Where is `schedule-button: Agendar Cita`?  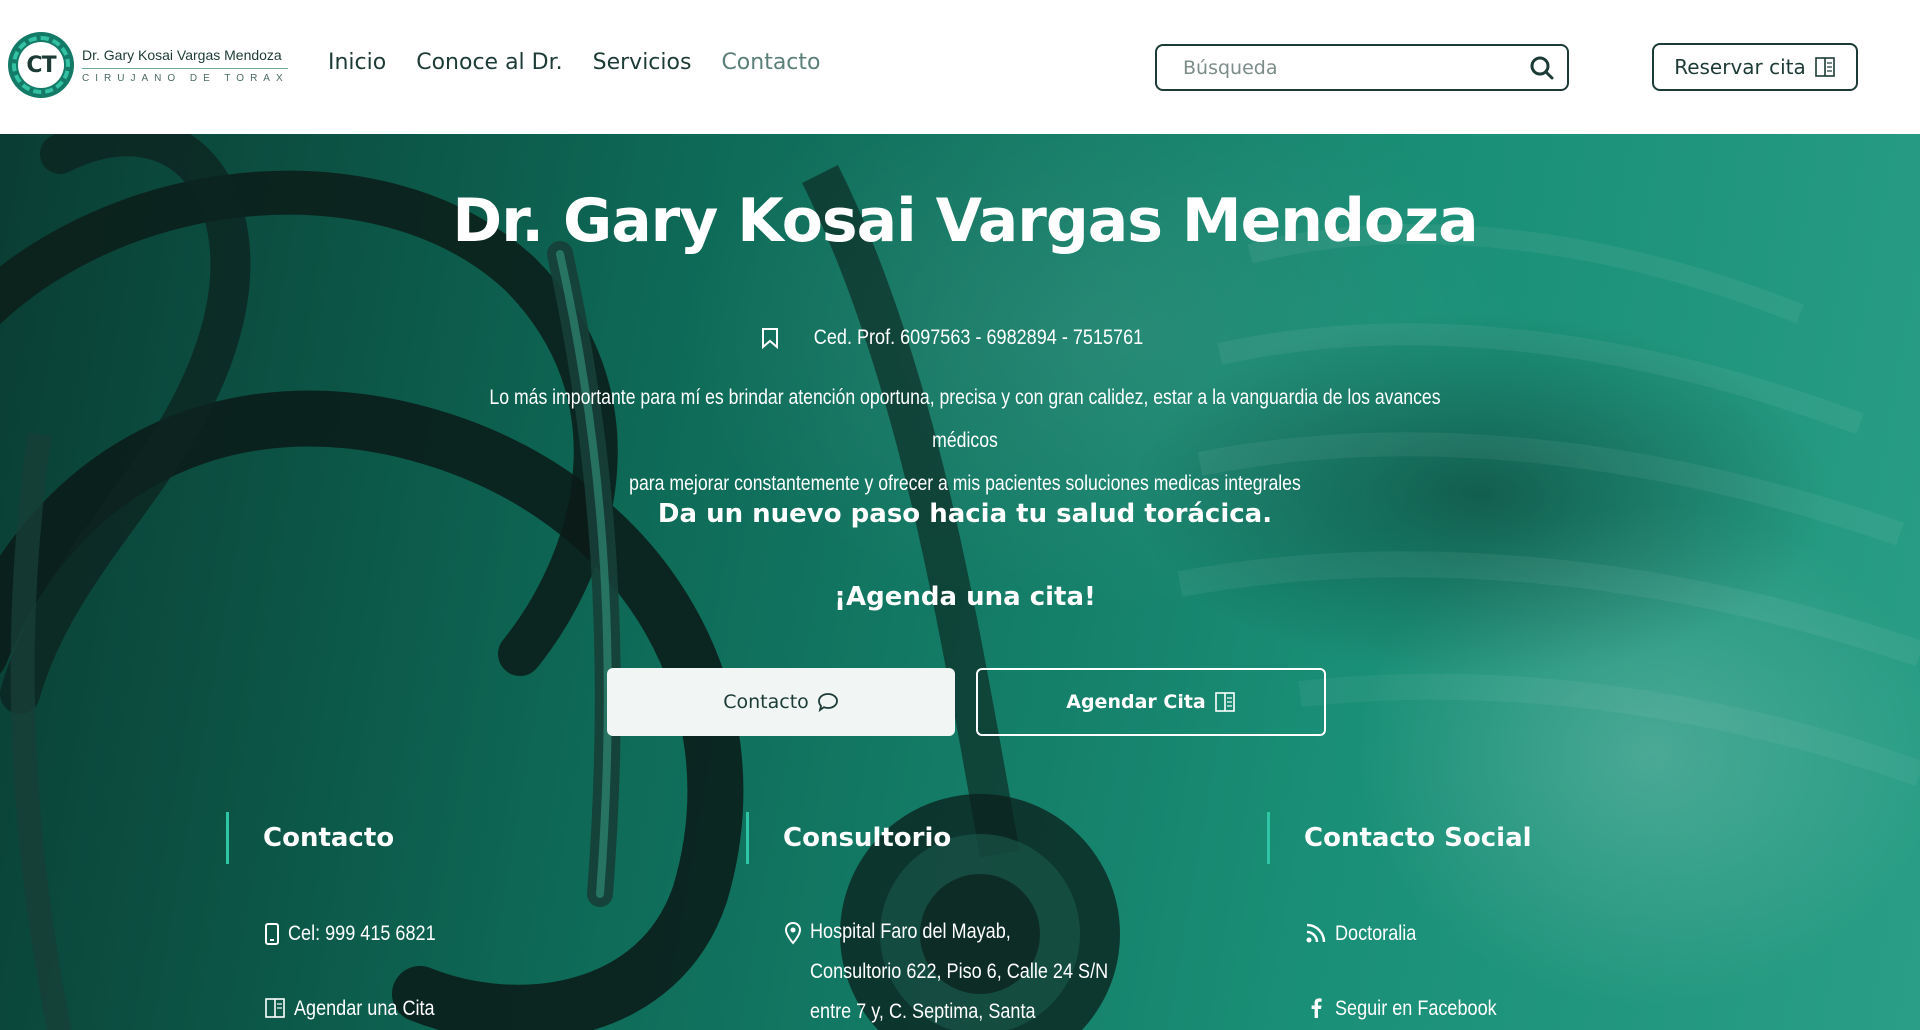
schedule-button: Agendar Cita is located at coordinates (1151, 702).